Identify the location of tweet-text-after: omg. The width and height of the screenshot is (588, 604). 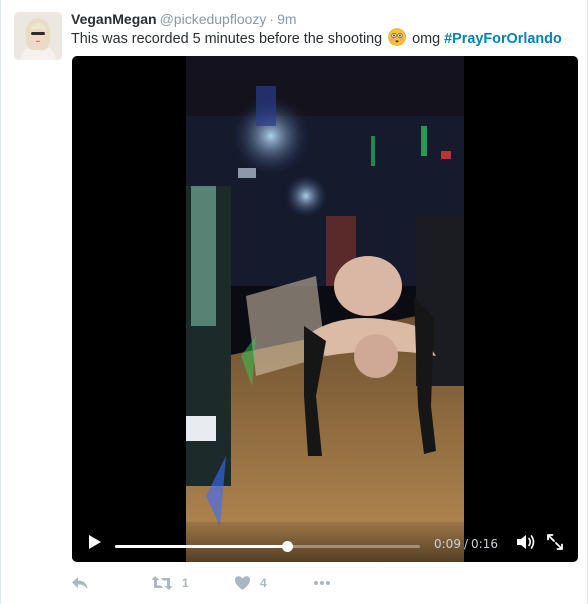
(426, 39).